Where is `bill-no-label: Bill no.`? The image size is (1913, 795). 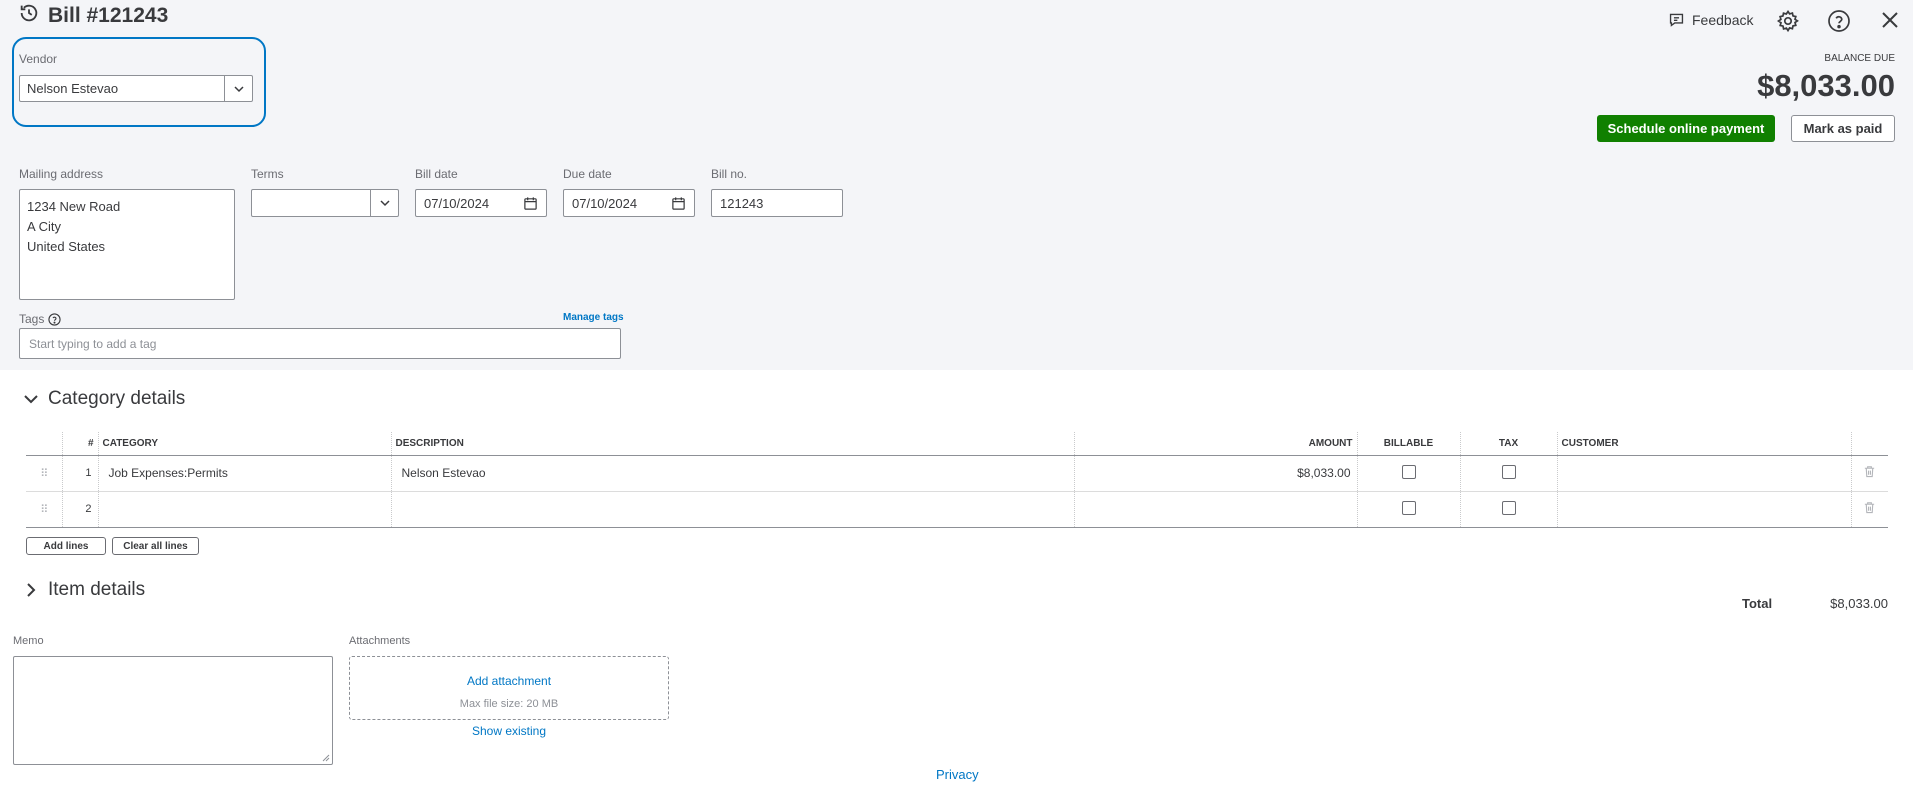 bill-no-label: Bill no. is located at coordinates (729, 174).